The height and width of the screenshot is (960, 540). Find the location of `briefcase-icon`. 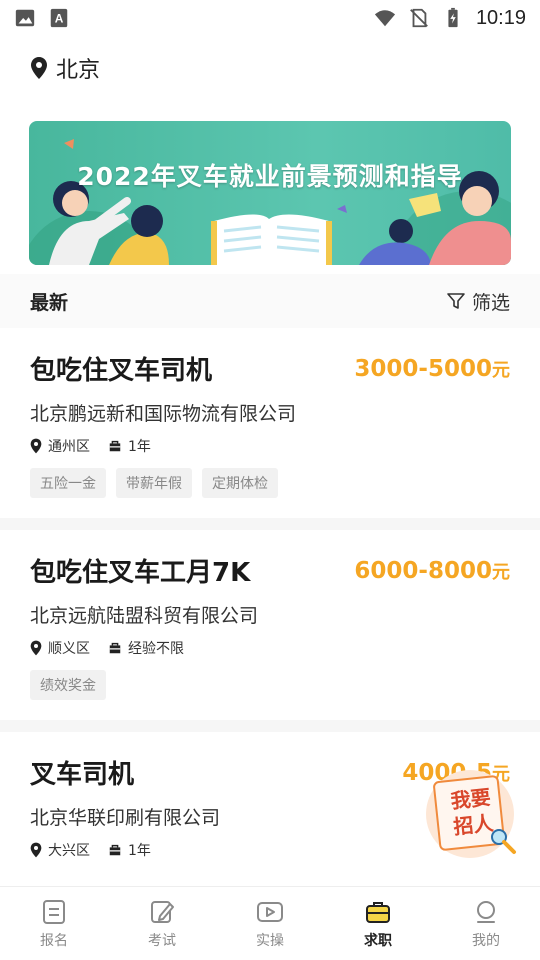

briefcase-icon is located at coordinates (378, 912).